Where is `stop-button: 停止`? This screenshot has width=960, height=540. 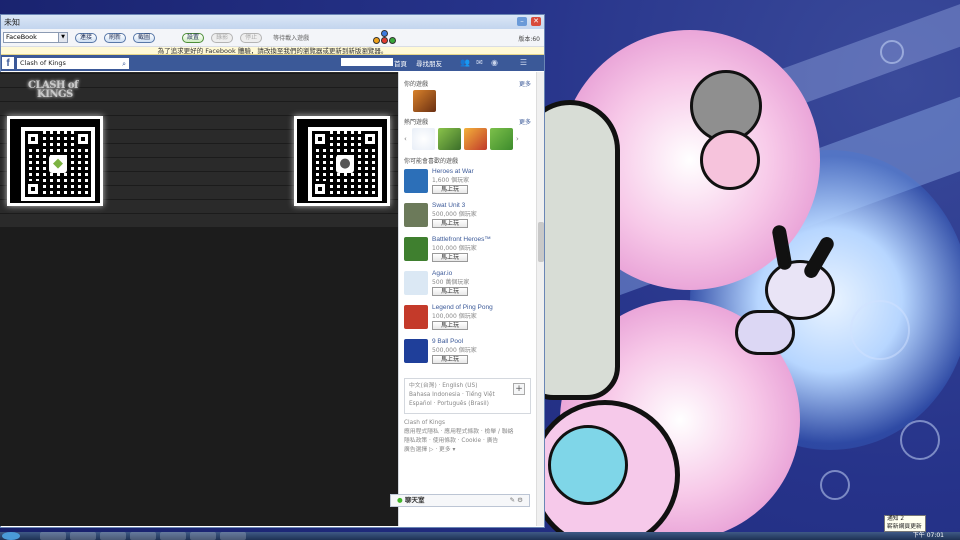
stop-button: 停止 is located at coordinates (251, 37).